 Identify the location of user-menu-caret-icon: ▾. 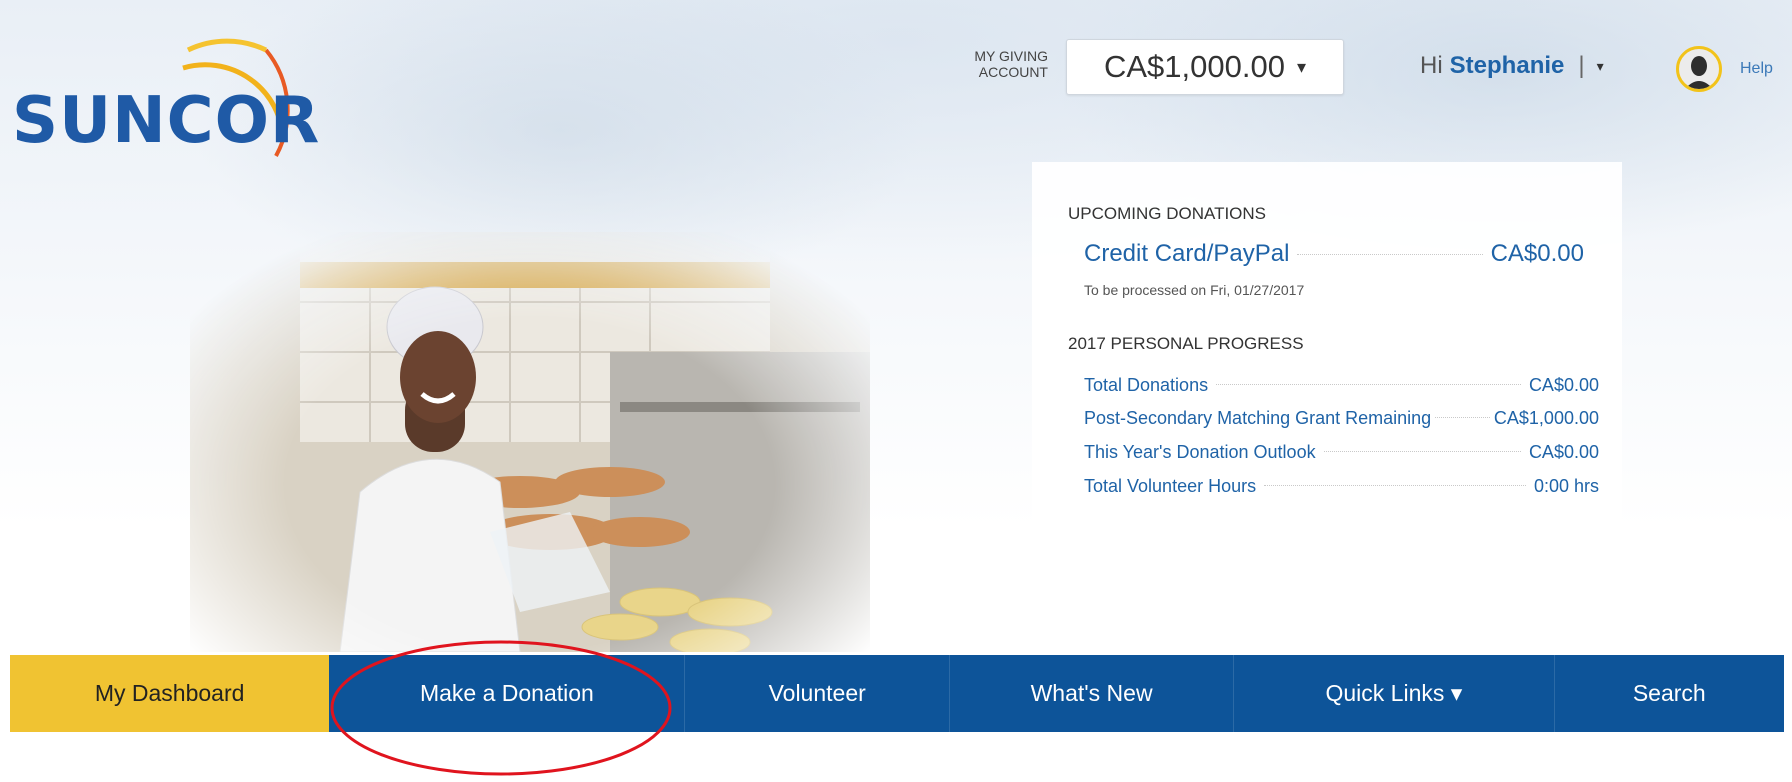
(1600, 66).